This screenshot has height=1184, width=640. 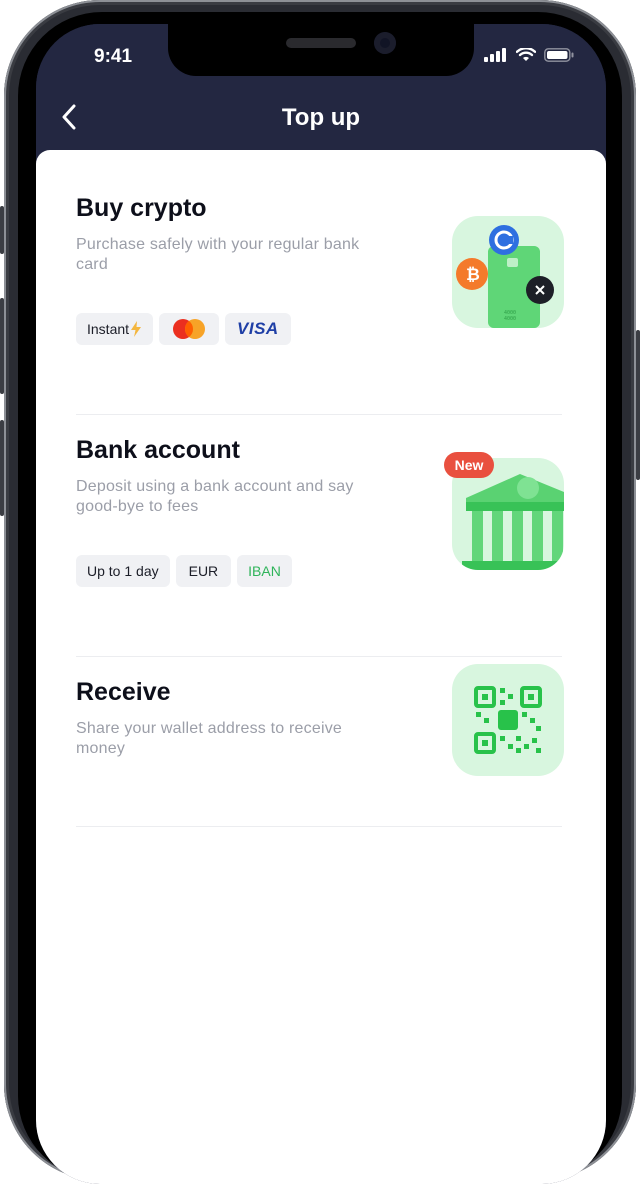 What do you see at coordinates (136, 329) in the screenshot?
I see `lightning-icon` at bounding box center [136, 329].